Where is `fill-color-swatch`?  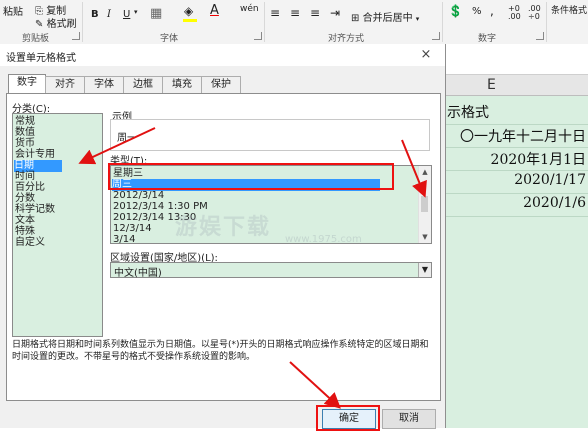
fill-color-swatch is located at coordinates (190, 20).